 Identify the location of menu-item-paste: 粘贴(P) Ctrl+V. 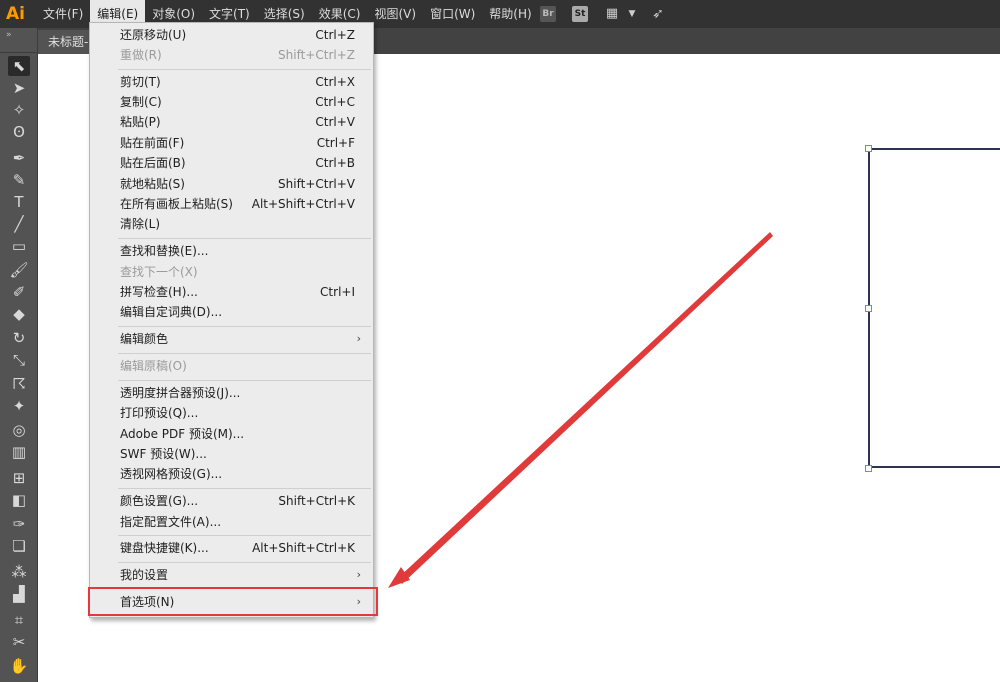
(231, 122).